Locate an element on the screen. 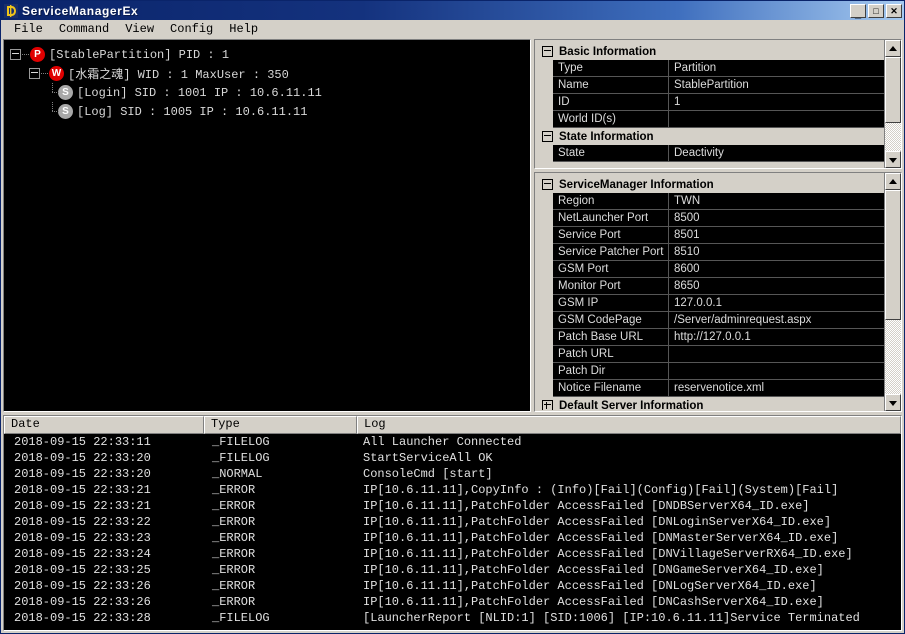 Image resolution: width=905 pixels, height=634 pixels. property-row-type: Type Partition is located at coordinates (718, 68).